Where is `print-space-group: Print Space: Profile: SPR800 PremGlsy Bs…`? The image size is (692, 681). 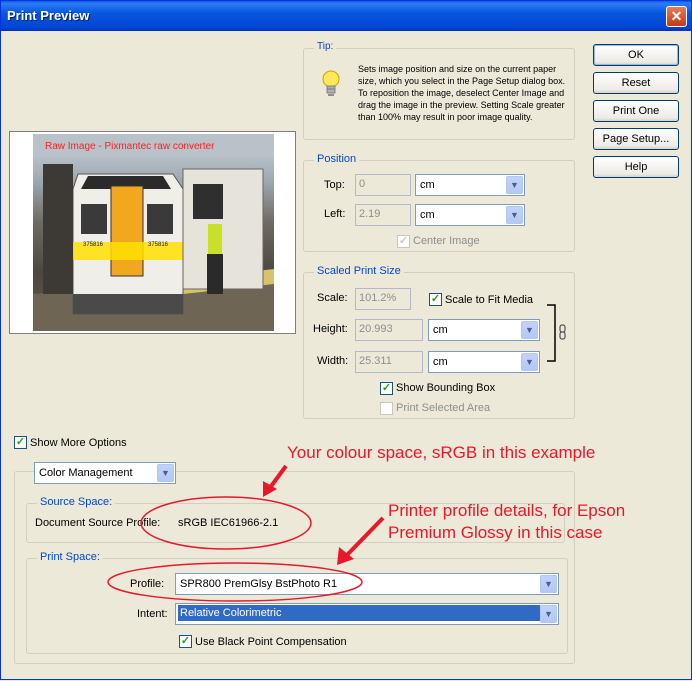 print-space-group: Print Space: Profile: SPR800 PremGlsy Bs… is located at coordinates (297, 602).